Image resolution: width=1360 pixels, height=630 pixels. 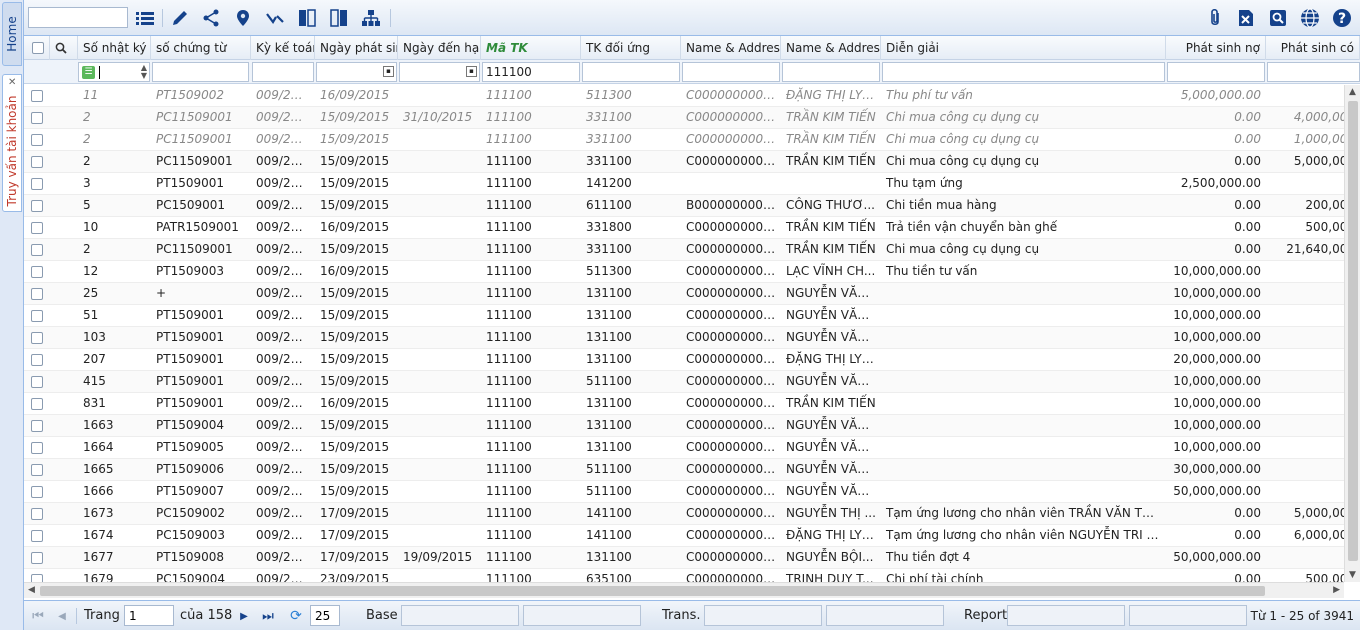 I want to click on scroll-right-icon: ▶, so click(x=1336, y=590).